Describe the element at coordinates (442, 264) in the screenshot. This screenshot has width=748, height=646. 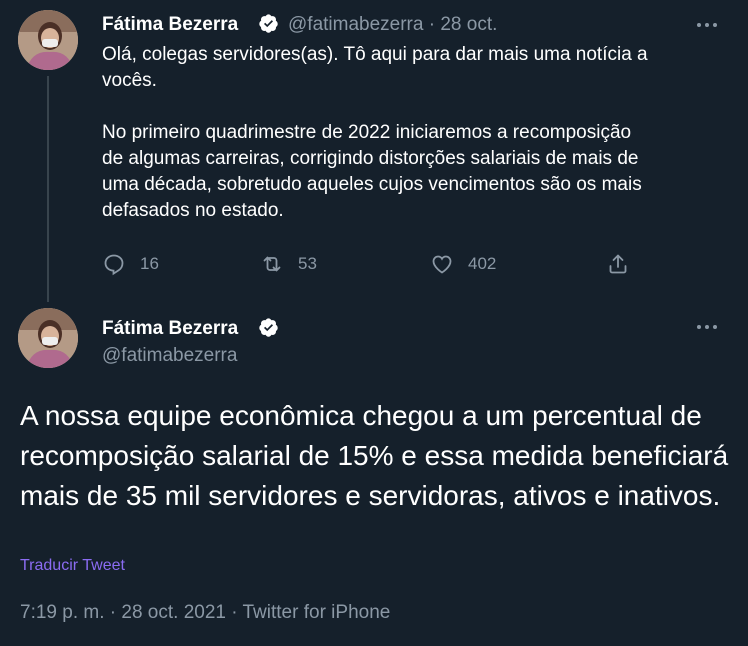
I see `heart-icon` at that location.